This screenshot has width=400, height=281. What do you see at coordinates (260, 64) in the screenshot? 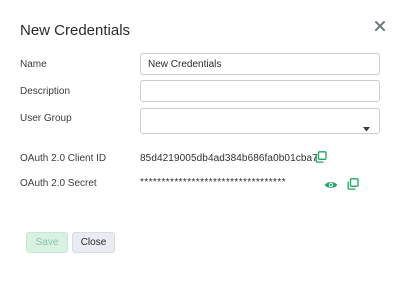
I see `name-input` at bounding box center [260, 64].